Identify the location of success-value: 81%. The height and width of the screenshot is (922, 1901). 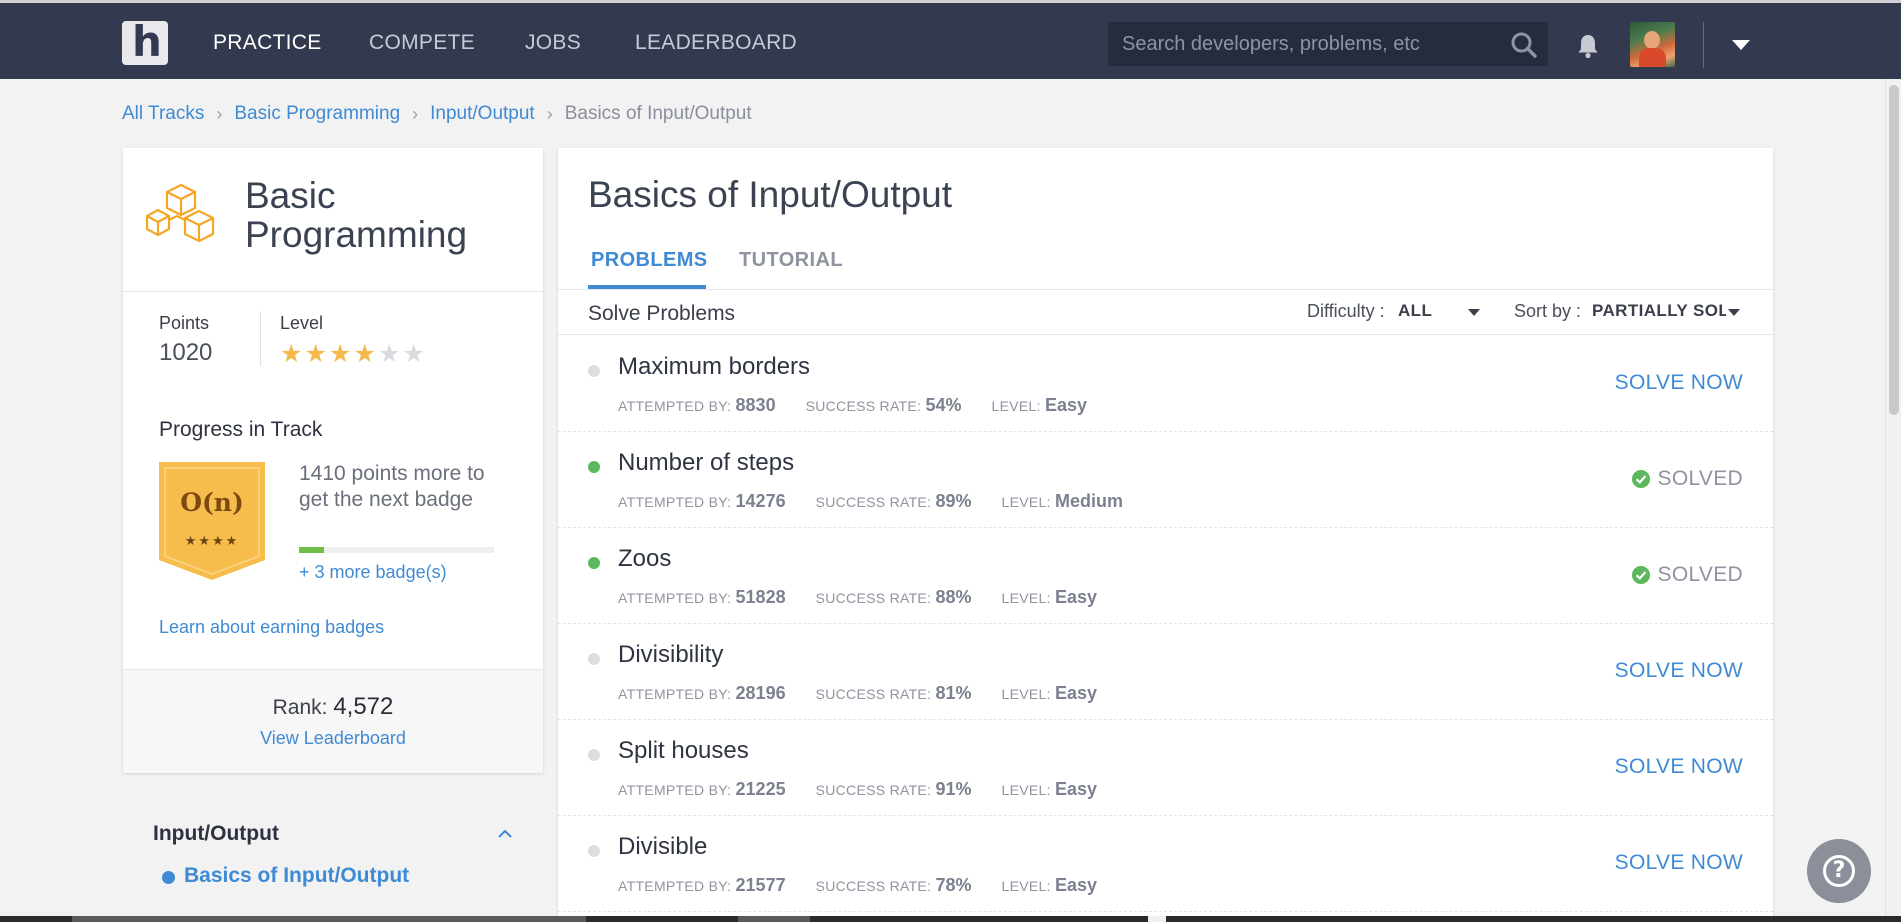
(953, 693).